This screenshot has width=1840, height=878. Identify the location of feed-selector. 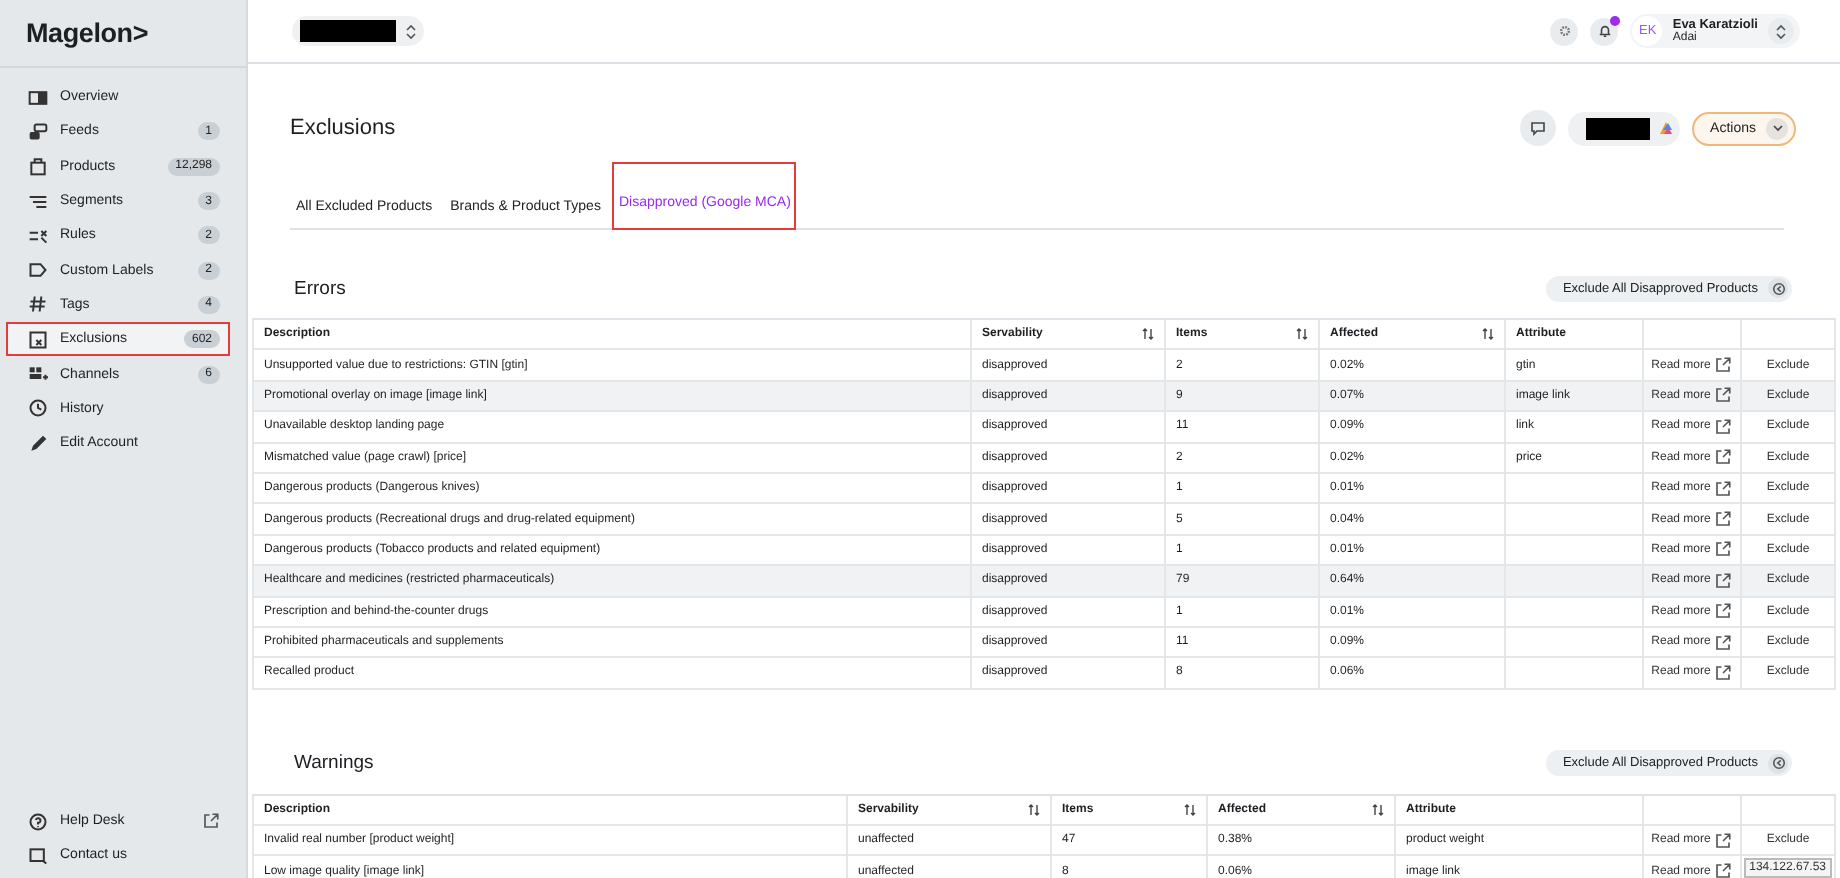
(1624, 128).